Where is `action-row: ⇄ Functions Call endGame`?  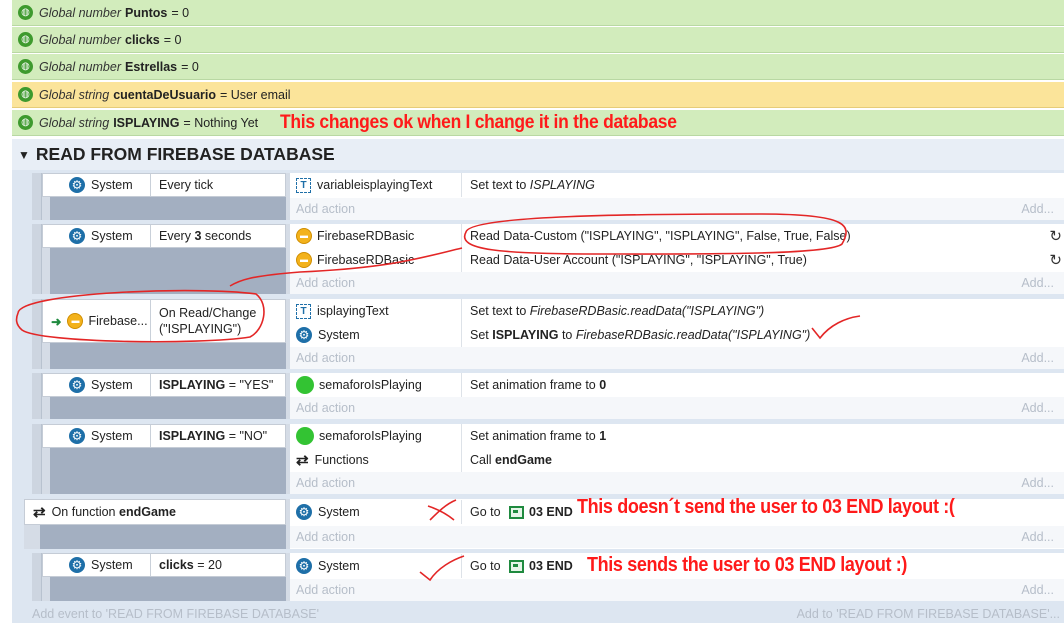
action-row: ⇄ Functions Call endGame is located at coordinates (677, 460).